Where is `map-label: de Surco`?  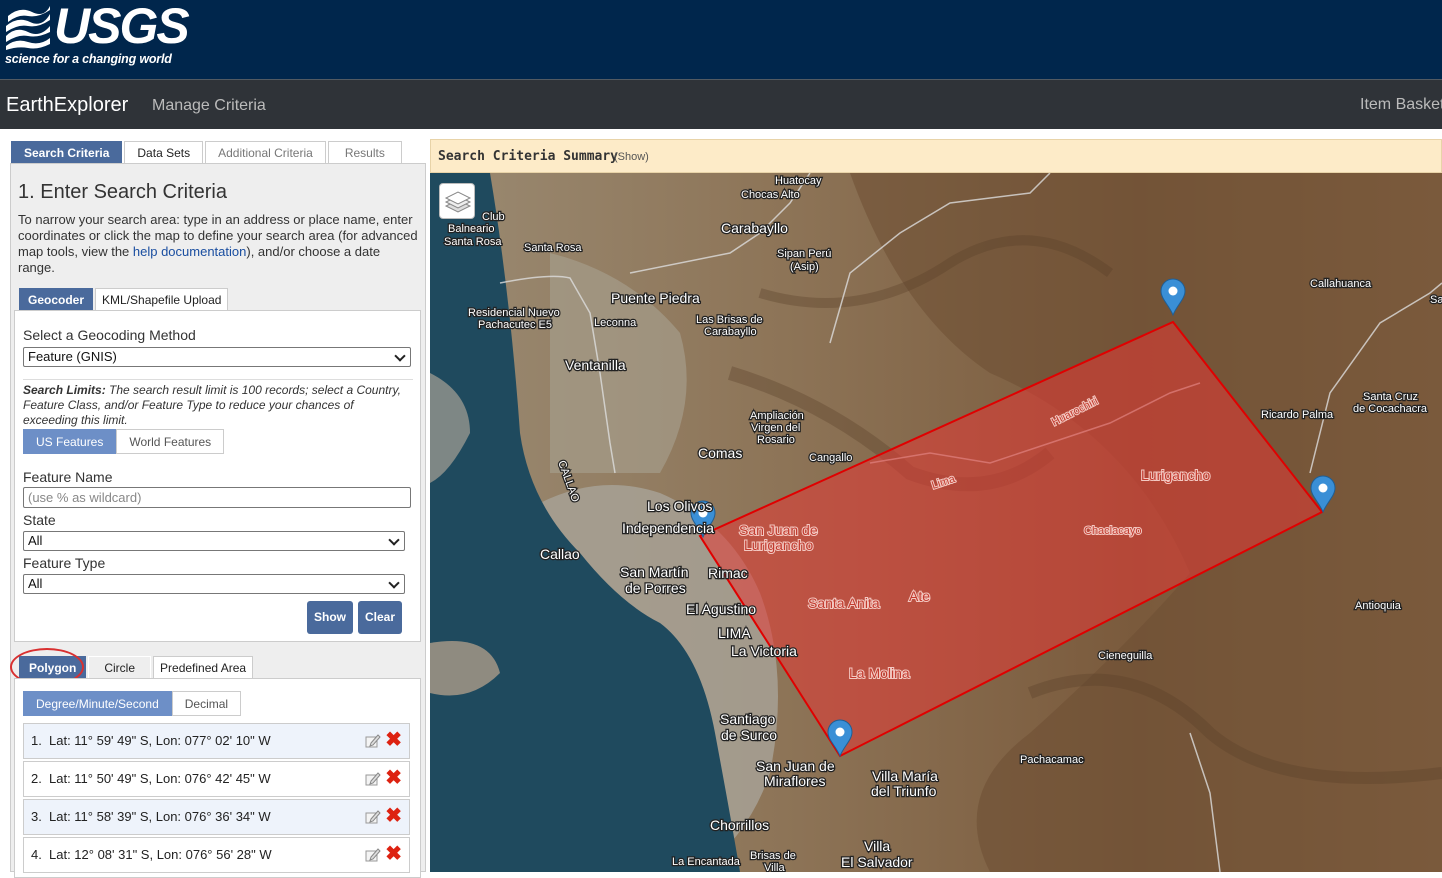 map-label: de Surco is located at coordinates (749, 735).